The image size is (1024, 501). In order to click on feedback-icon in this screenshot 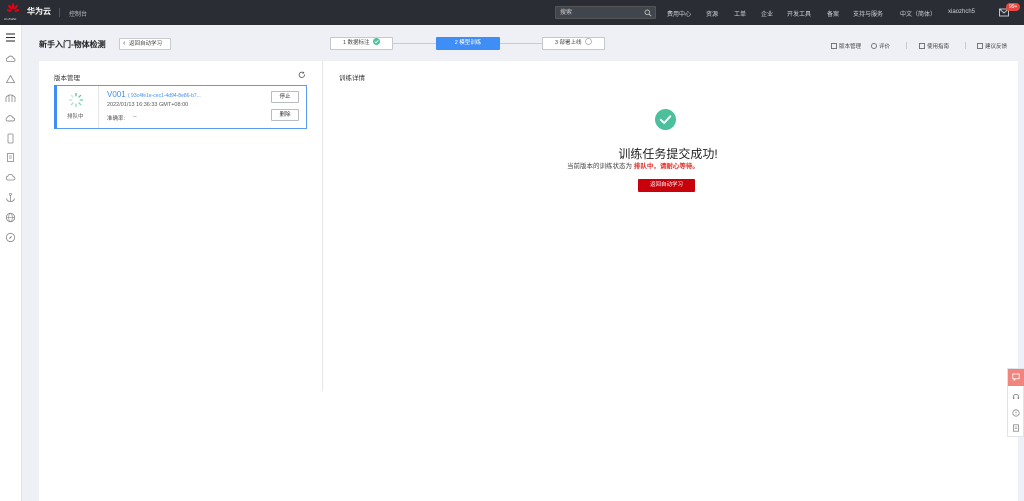, I will do `click(980, 45)`.